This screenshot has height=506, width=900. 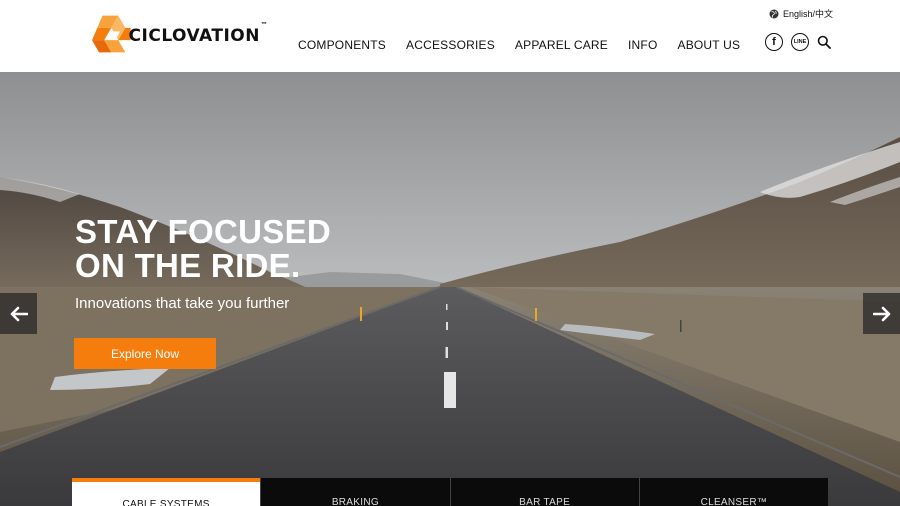 I want to click on search-icon, so click(x=824, y=42).